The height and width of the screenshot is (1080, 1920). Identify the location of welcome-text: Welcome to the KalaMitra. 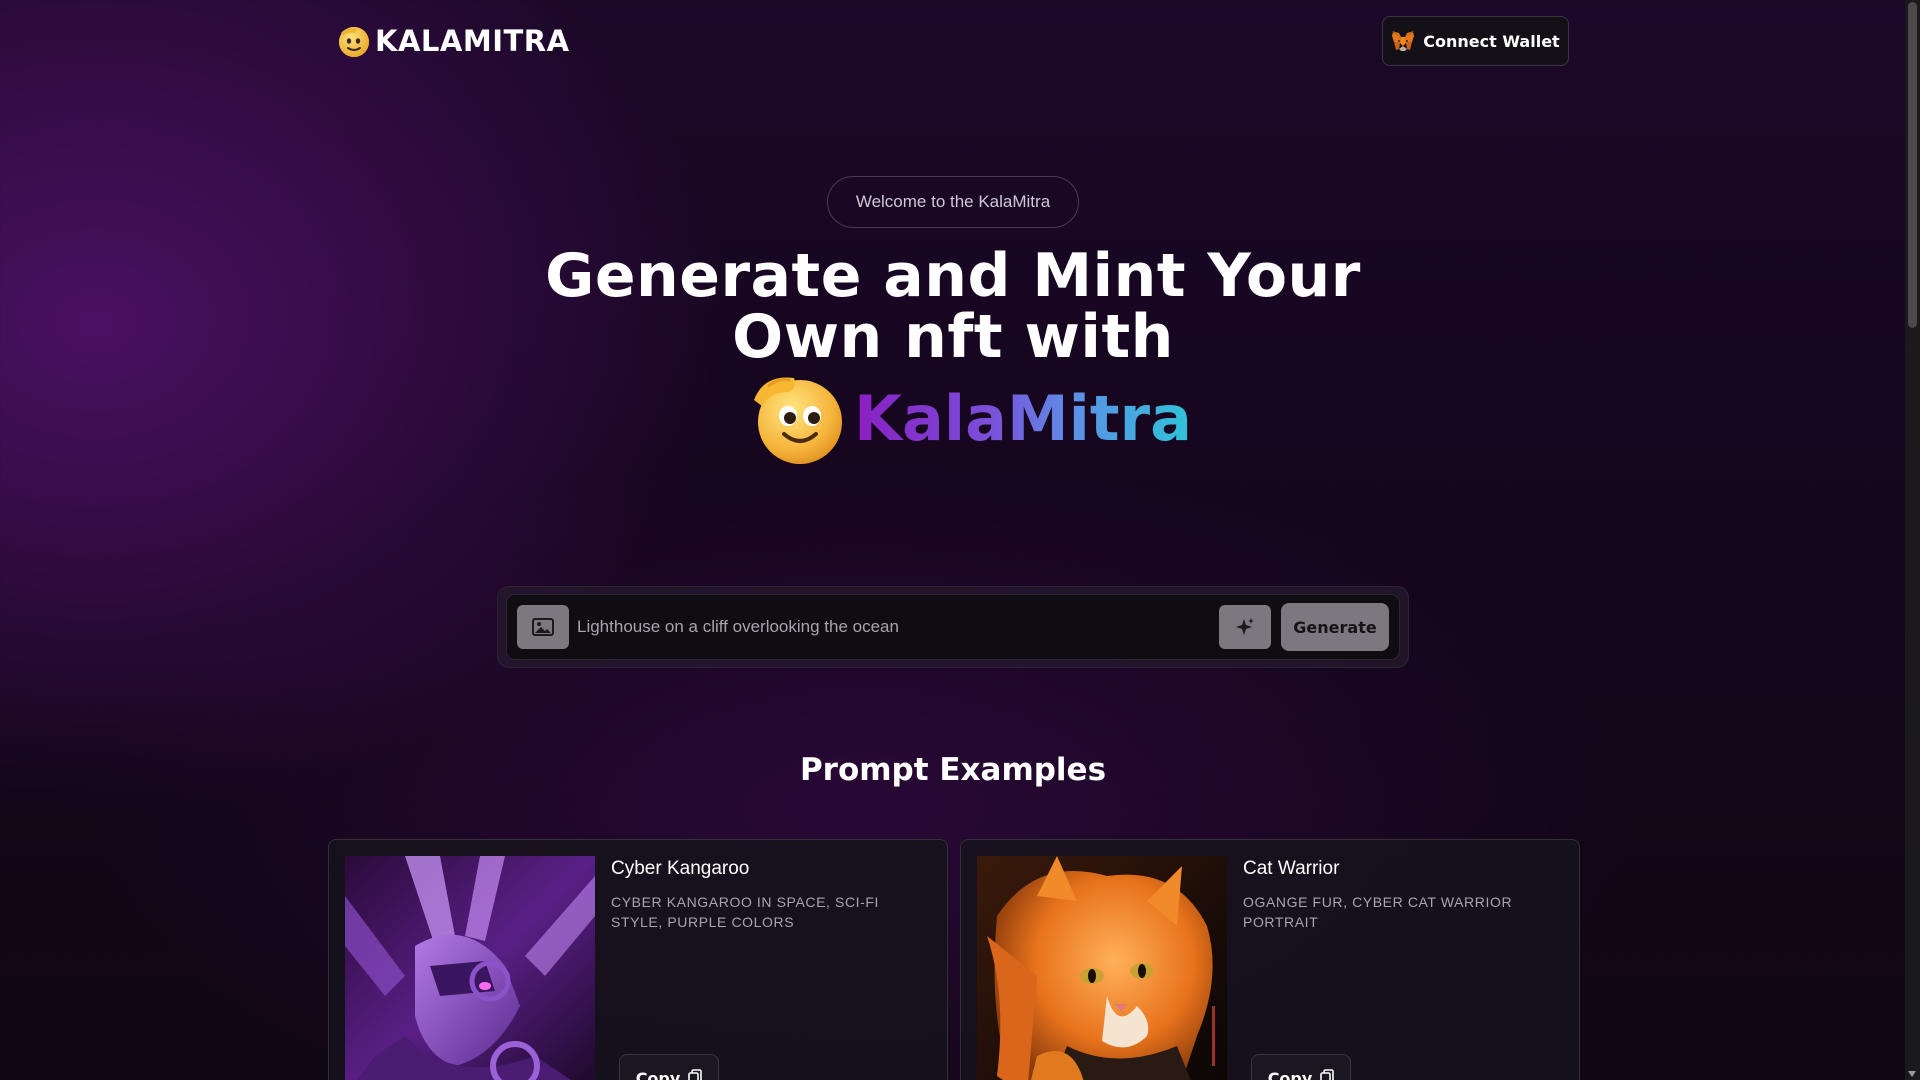
(953, 201).